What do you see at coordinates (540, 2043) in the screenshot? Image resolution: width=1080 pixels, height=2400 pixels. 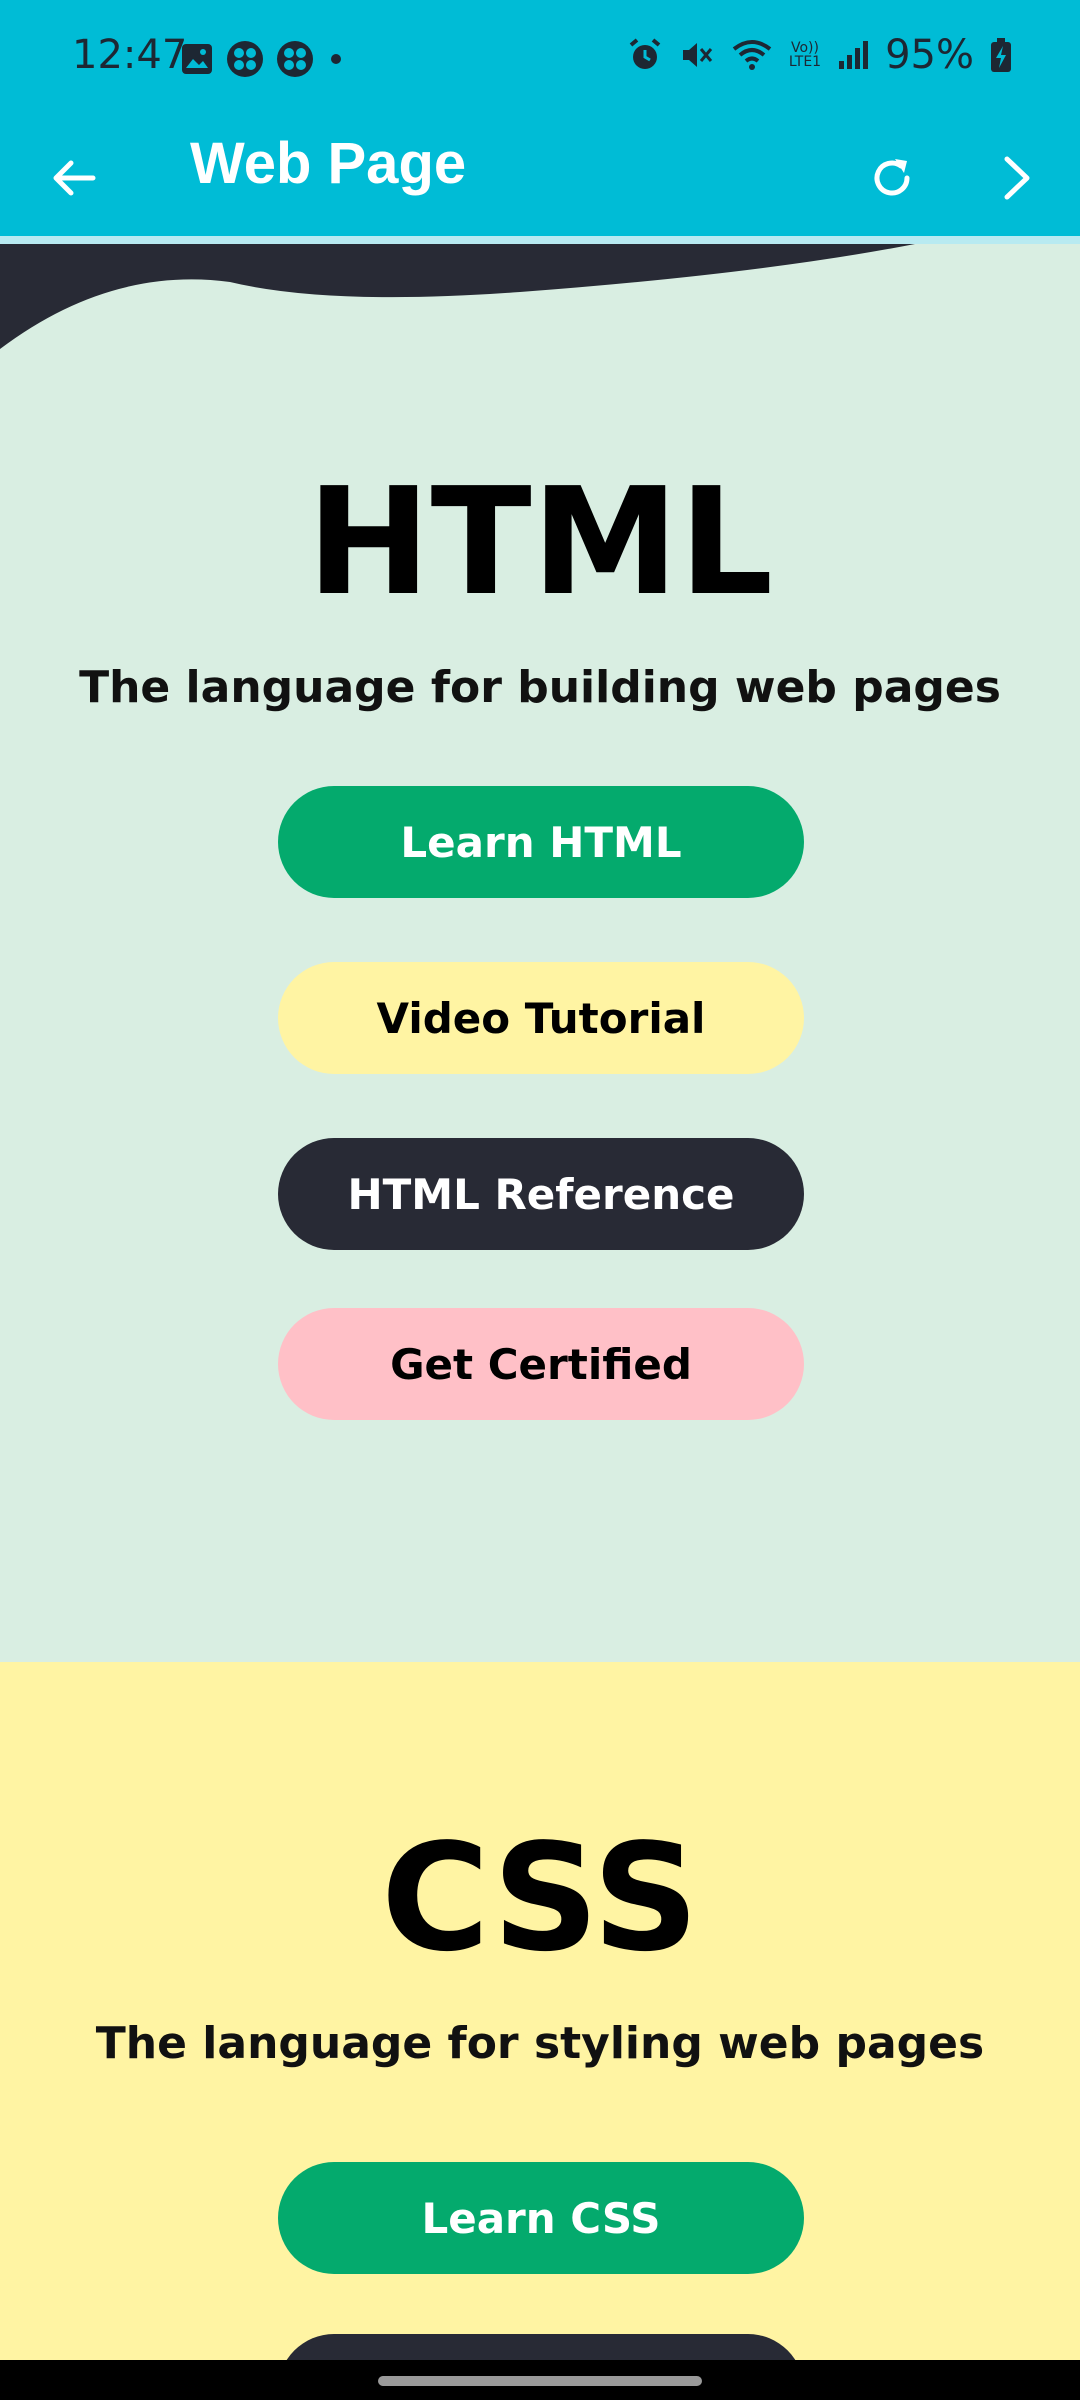 I see `css-subtitle: The language for styling web pages` at bounding box center [540, 2043].